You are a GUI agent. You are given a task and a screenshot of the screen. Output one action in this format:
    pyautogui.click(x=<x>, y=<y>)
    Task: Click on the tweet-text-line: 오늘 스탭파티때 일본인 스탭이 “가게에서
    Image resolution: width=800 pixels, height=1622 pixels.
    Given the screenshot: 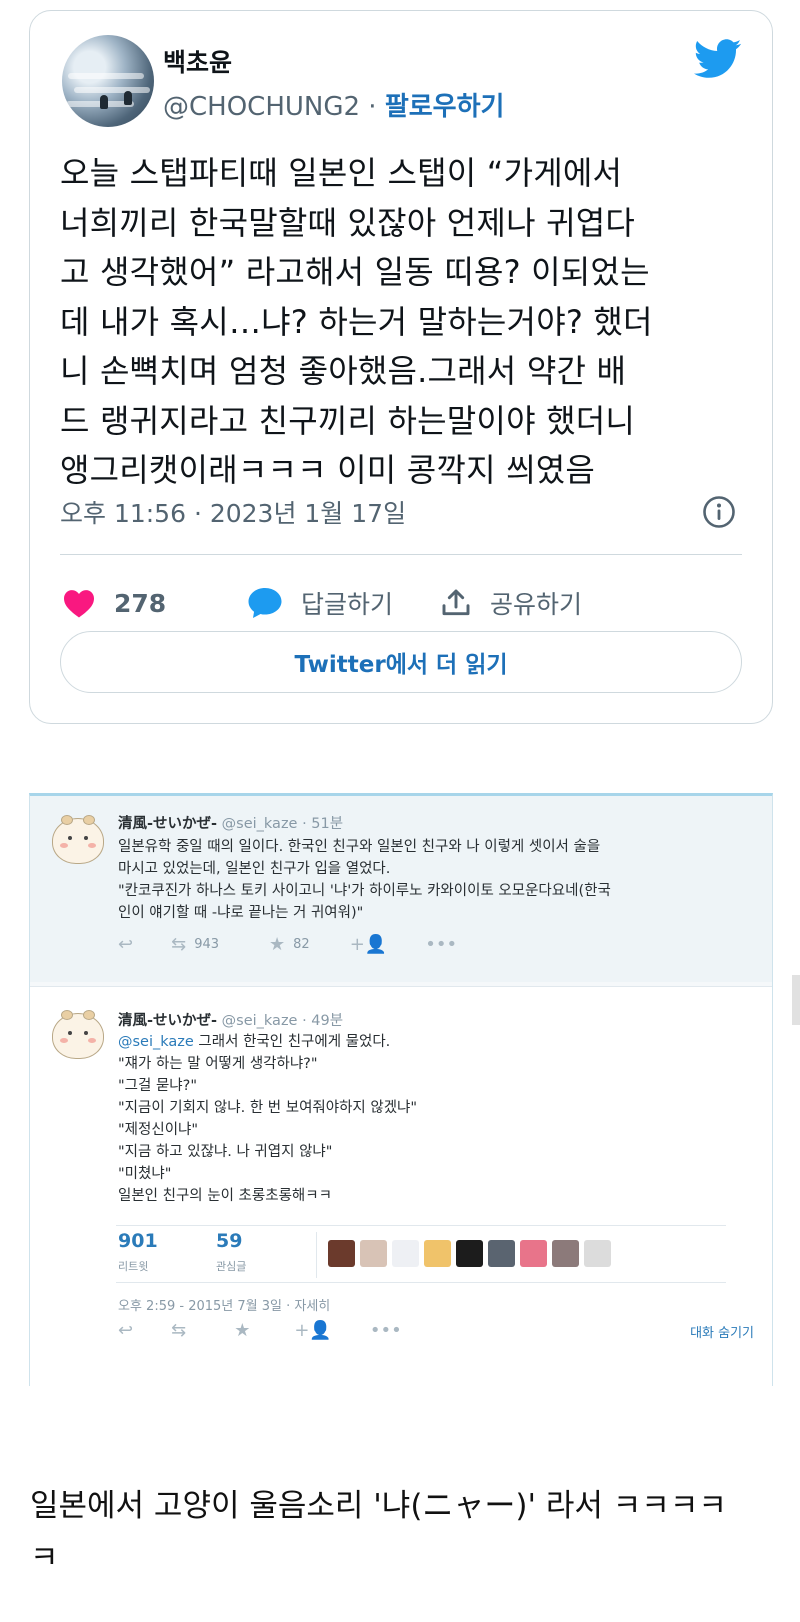 What is the action you would take?
    pyautogui.click(x=341, y=173)
    